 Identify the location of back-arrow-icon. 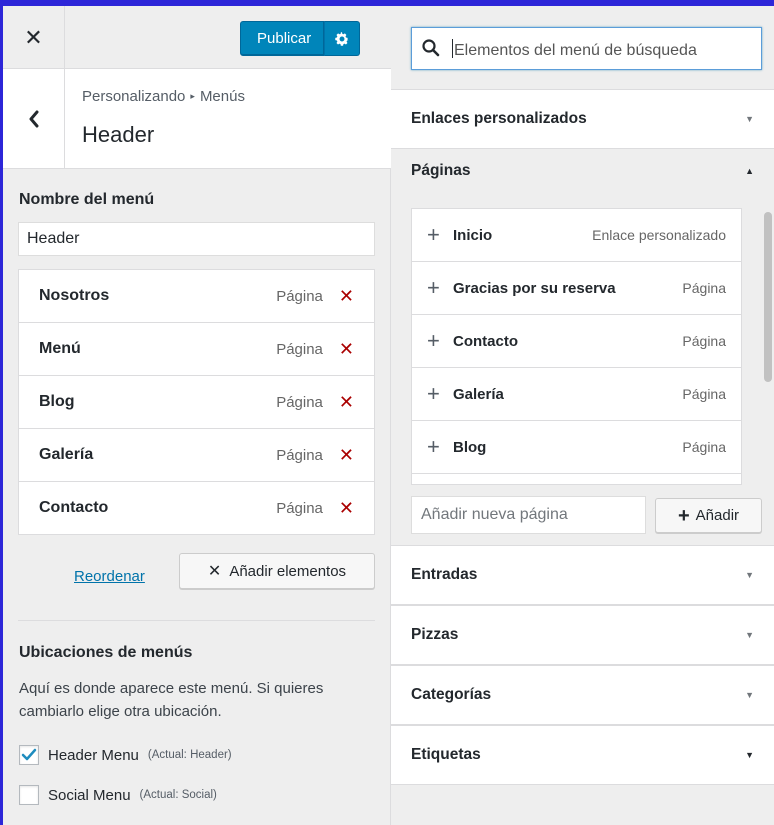
(34, 119).